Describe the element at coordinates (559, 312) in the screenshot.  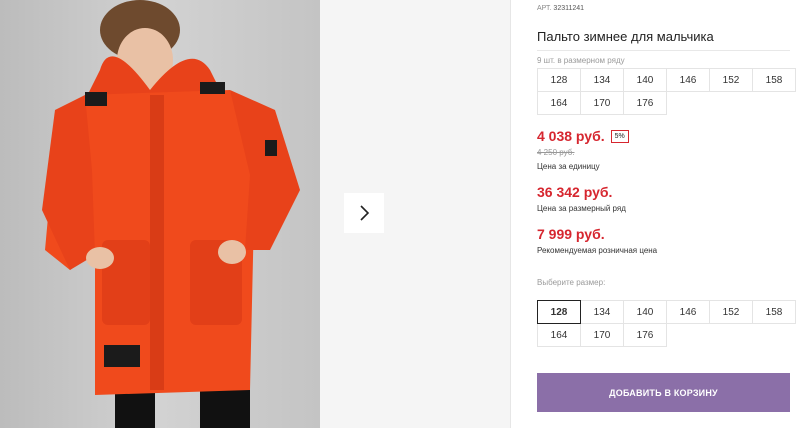
I see `size-option-selected: 128` at that location.